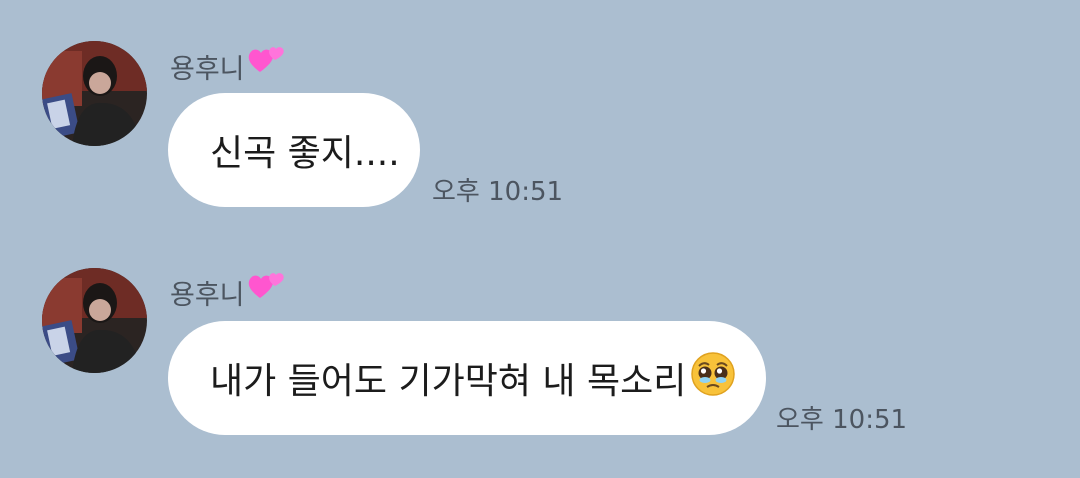 The height and width of the screenshot is (478, 1080). Describe the element at coordinates (713, 378) in the screenshot. I see `pleading-face-icon` at that location.